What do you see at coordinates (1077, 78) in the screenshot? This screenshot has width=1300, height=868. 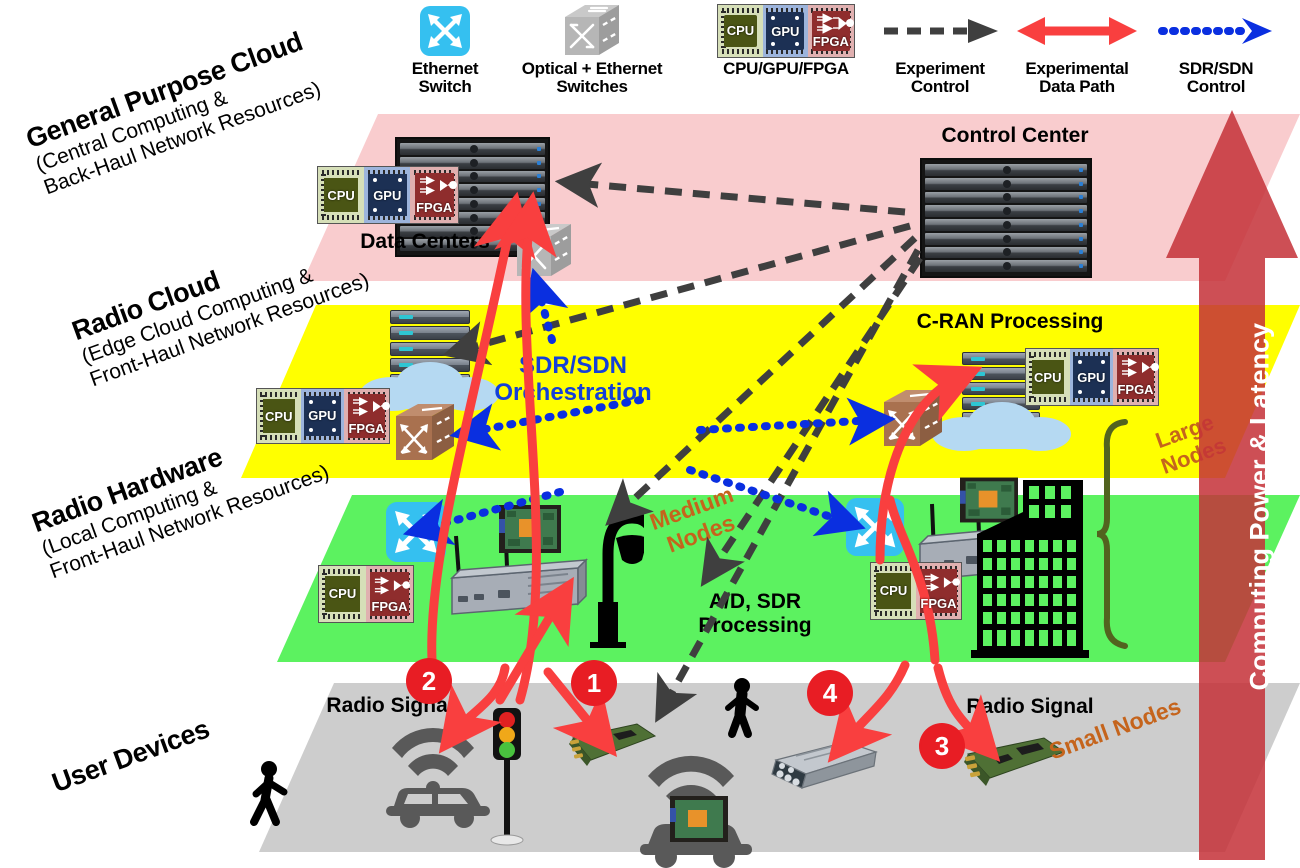 I see `legend-label-experimental-data-path: Experimental Data Path` at bounding box center [1077, 78].